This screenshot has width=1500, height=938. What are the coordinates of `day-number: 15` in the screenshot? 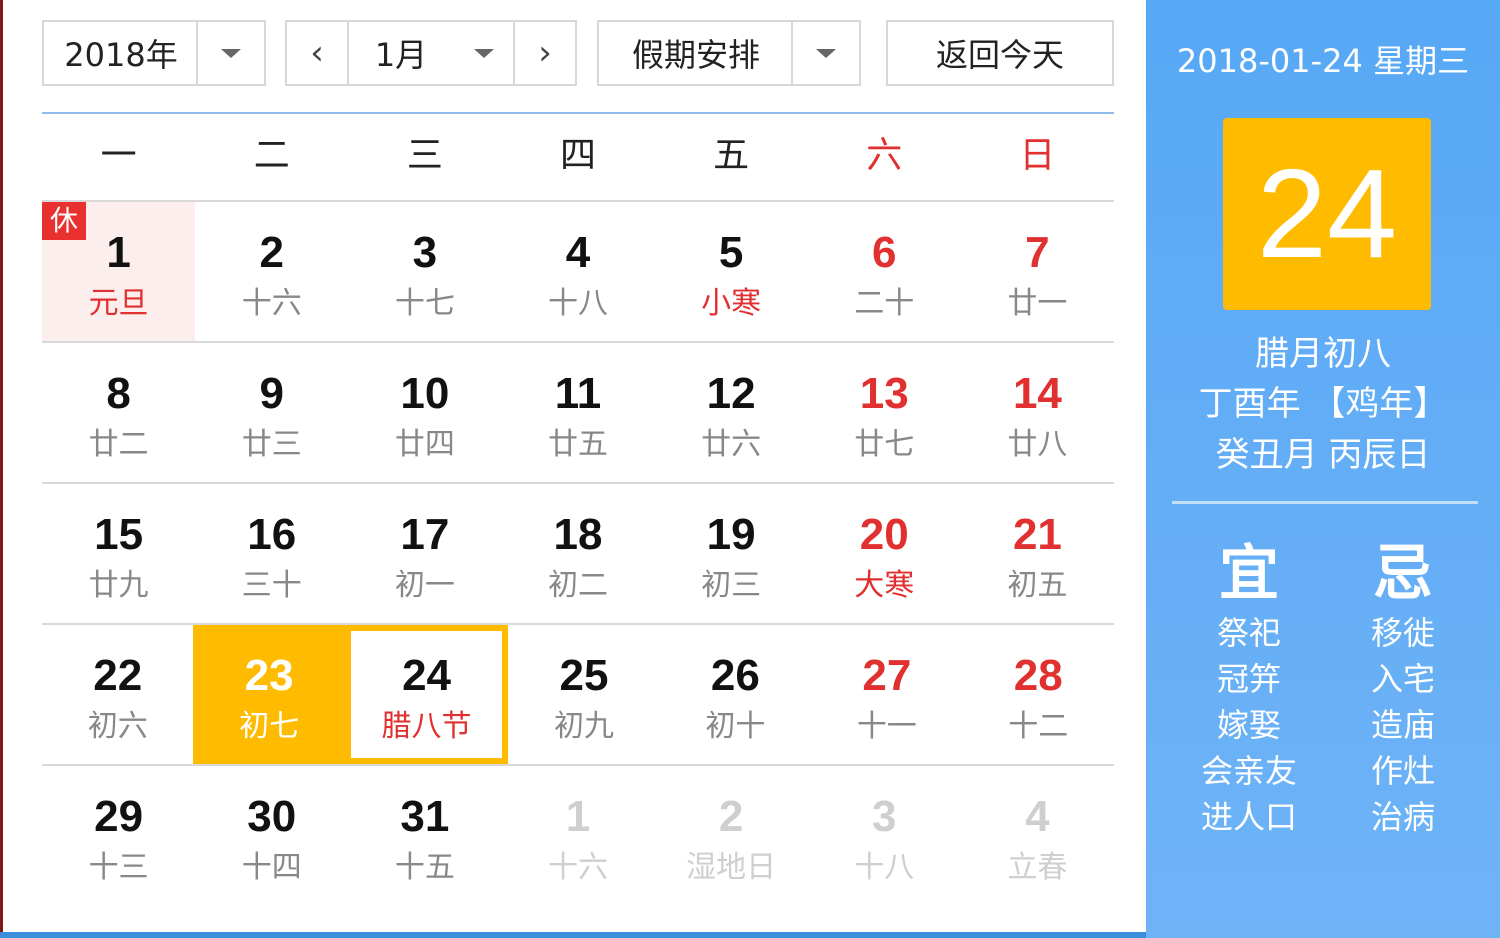 It's located at (119, 534).